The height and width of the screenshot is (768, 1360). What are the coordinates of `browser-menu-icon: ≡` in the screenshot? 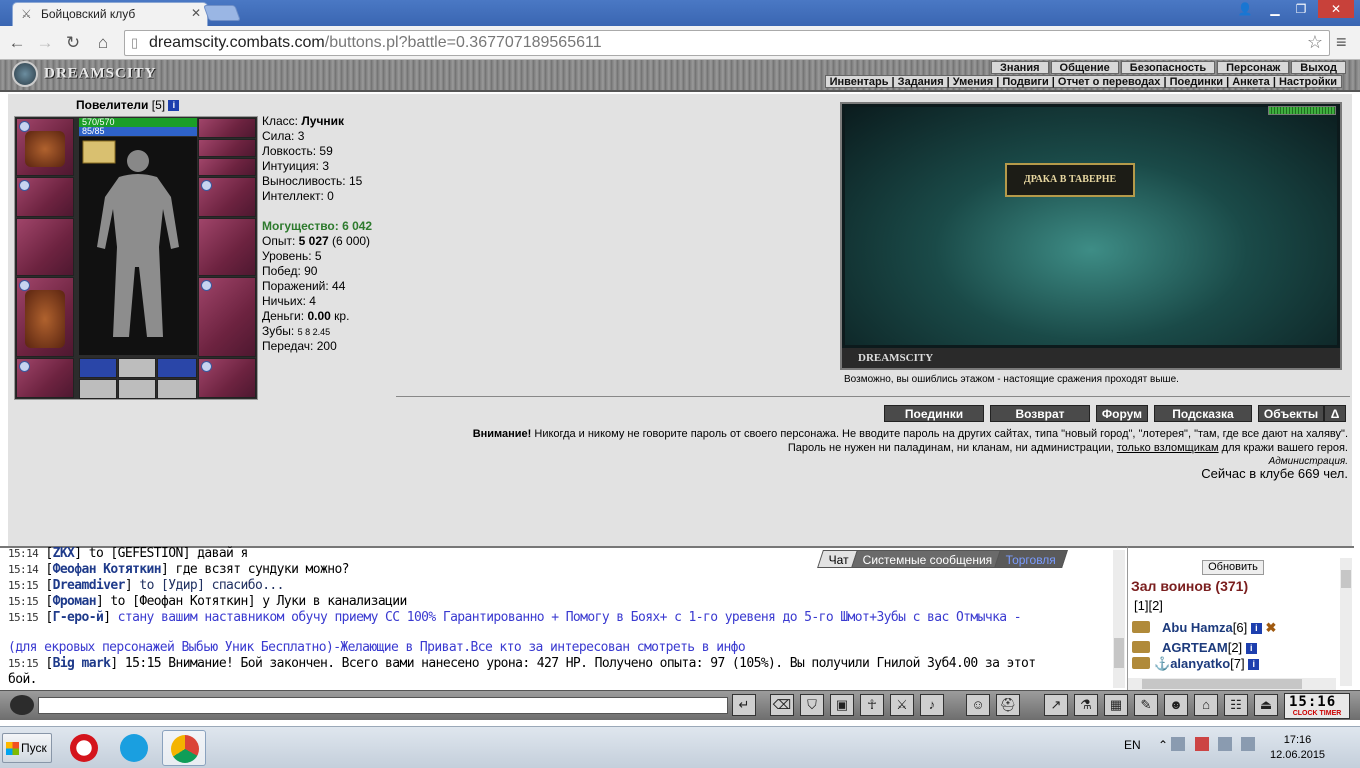 It's located at (1341, 42).